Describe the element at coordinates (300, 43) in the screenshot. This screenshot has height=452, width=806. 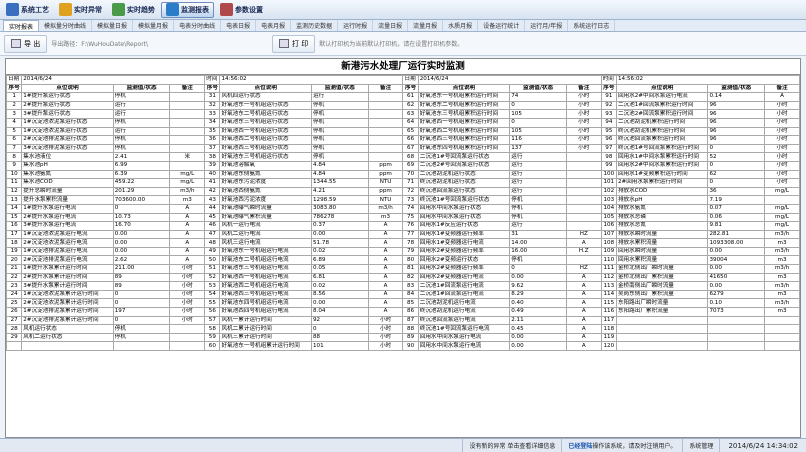
I see `print-label: 打 印` at that location.